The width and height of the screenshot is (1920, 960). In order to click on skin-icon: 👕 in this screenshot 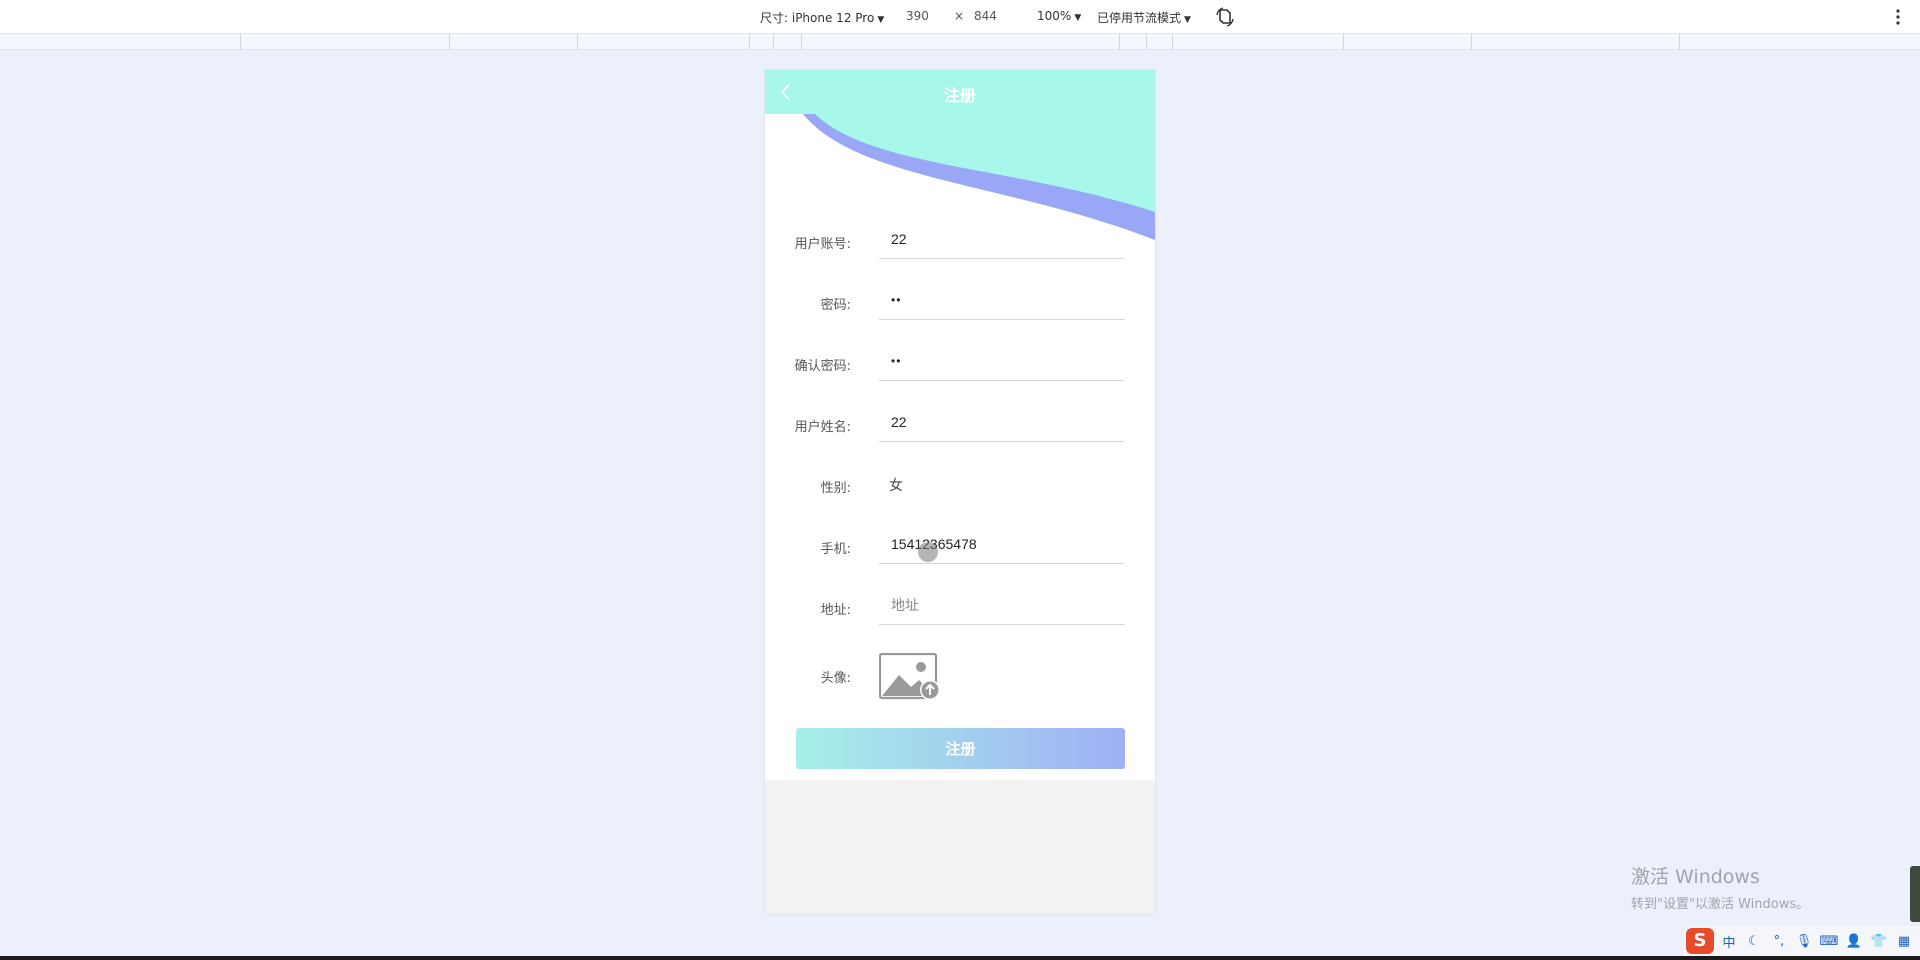, I will do `click(1879, 941)`.